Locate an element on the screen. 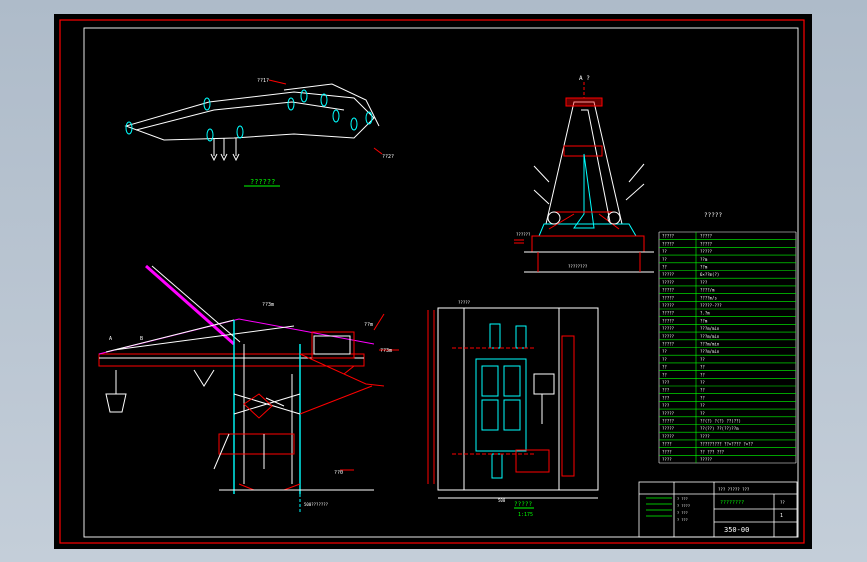 Image resolution: width=867 pixels, height=562 pixels. boom-tag-2: ??2? is located at coordinates (388, 157).